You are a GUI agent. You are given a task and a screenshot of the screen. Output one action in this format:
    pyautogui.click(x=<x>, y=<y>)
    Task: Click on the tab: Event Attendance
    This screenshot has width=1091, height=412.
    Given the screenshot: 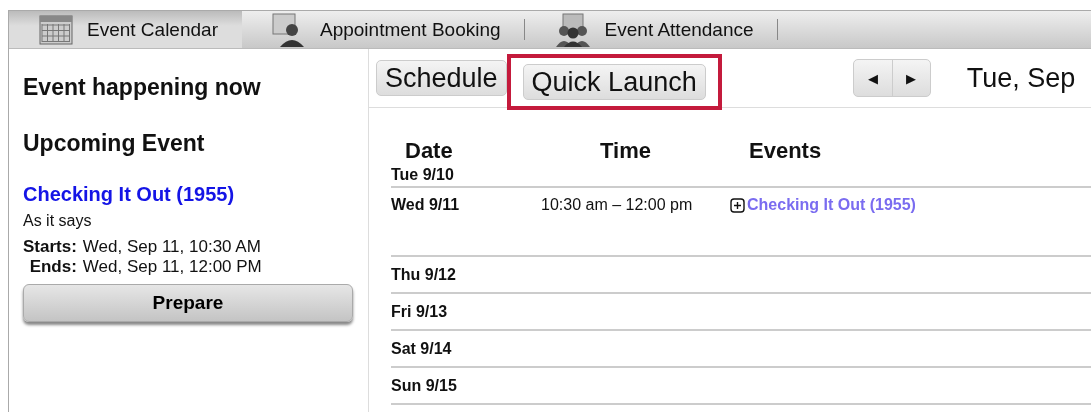 What is the action you would take?
    pyautogui.click(x=651, y=29)
    